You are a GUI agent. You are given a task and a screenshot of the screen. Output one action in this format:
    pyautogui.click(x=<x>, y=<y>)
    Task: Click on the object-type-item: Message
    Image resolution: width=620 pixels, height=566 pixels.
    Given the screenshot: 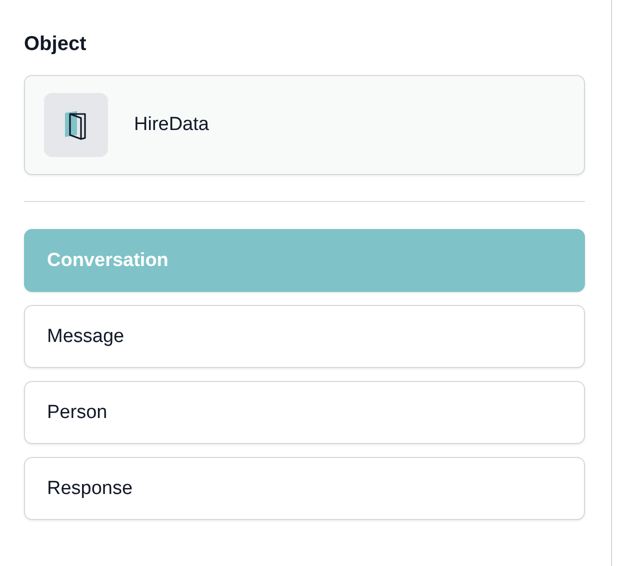 What is the action you would take?
    pyautogui.click(x=304, y=336)
    